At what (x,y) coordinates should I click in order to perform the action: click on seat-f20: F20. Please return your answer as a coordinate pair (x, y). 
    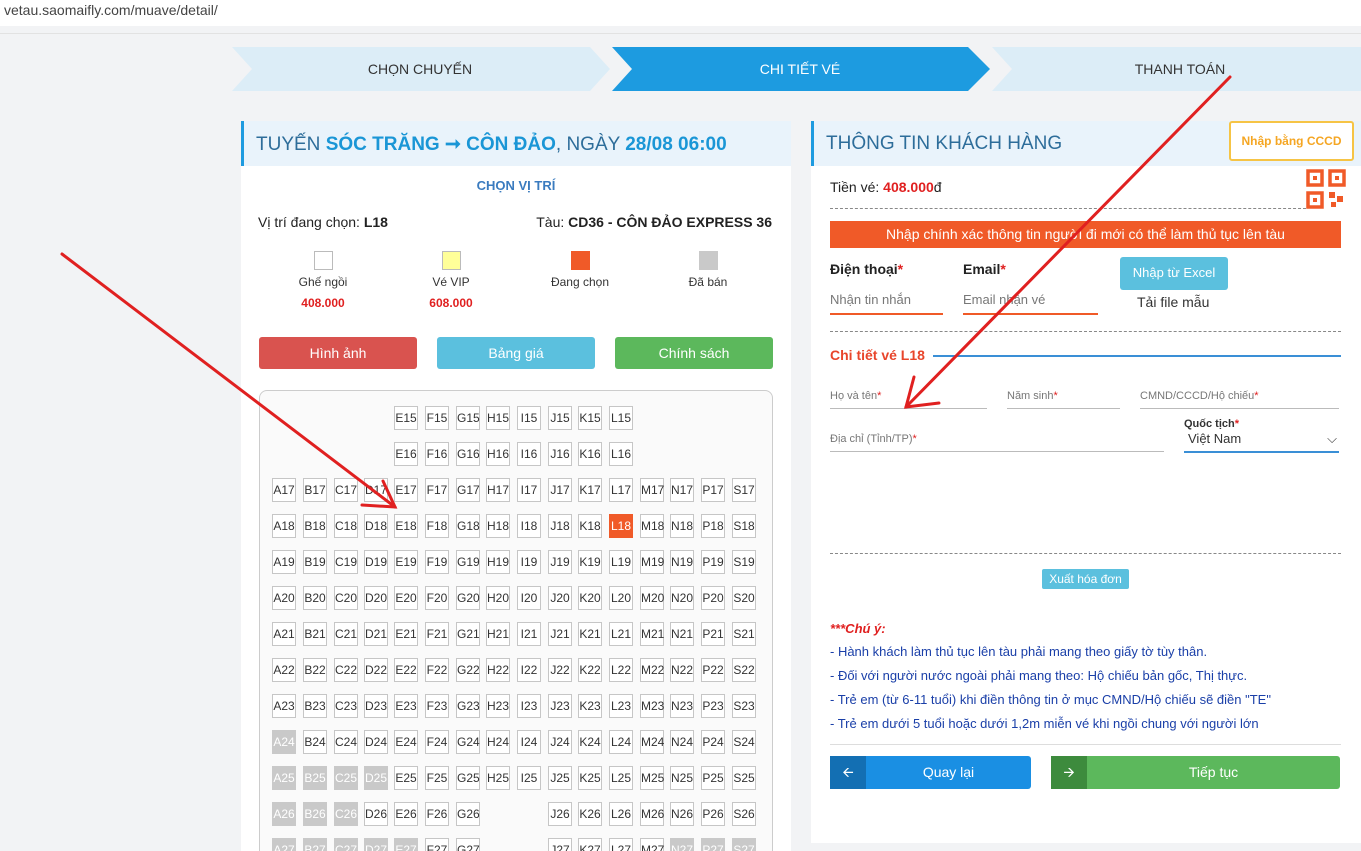
    Looking at the image, I should click on (437, 598).